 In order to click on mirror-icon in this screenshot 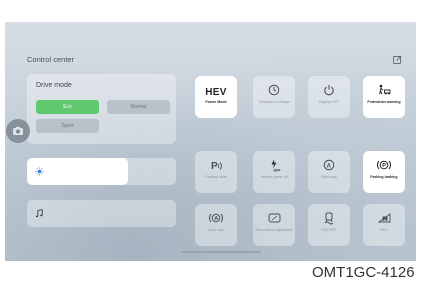, I will do `click(274, 218)`.